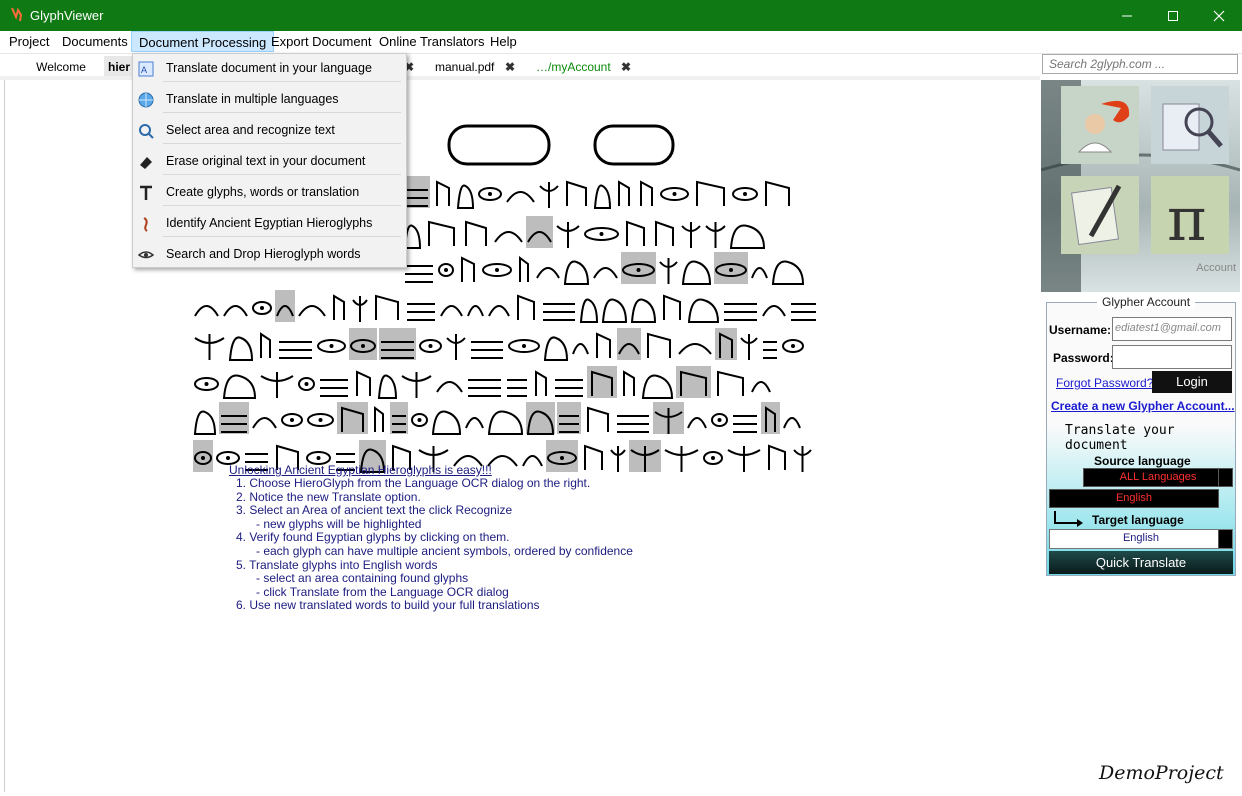 This screenshot has width=1242, height=796. What do you see at coordinates (269, 68) in the screenshot?
I see `menu-item-label: Translate document in your language` at bounding box center [269, 68].